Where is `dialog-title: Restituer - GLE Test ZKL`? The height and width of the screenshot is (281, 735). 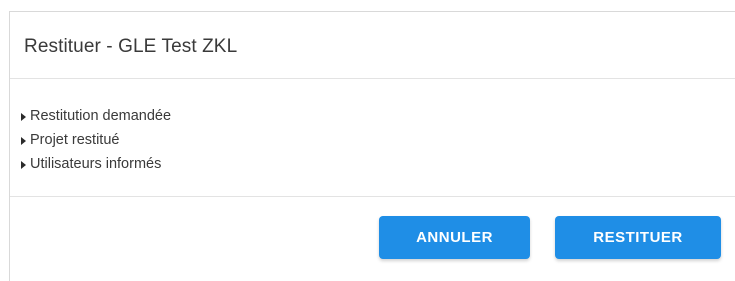
dialog-title: Restituer - GLE Test ZKL is located at coordinates (131, 46).